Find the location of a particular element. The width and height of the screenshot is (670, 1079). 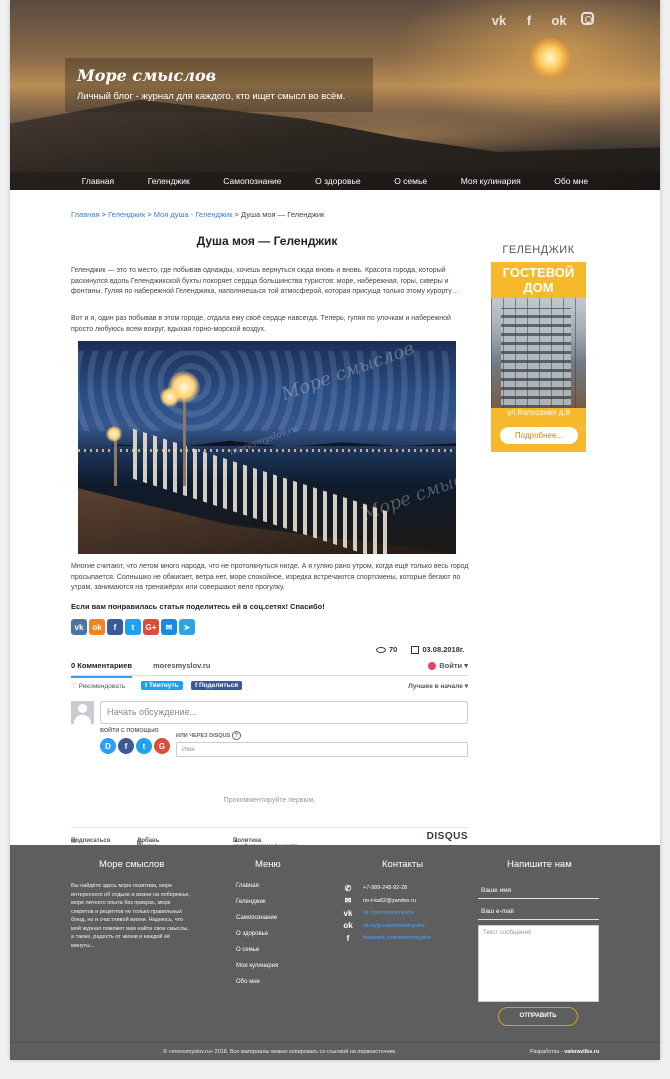

contact-text: ok.ru/group/moresmyslov is located at coordinates (394, 926).